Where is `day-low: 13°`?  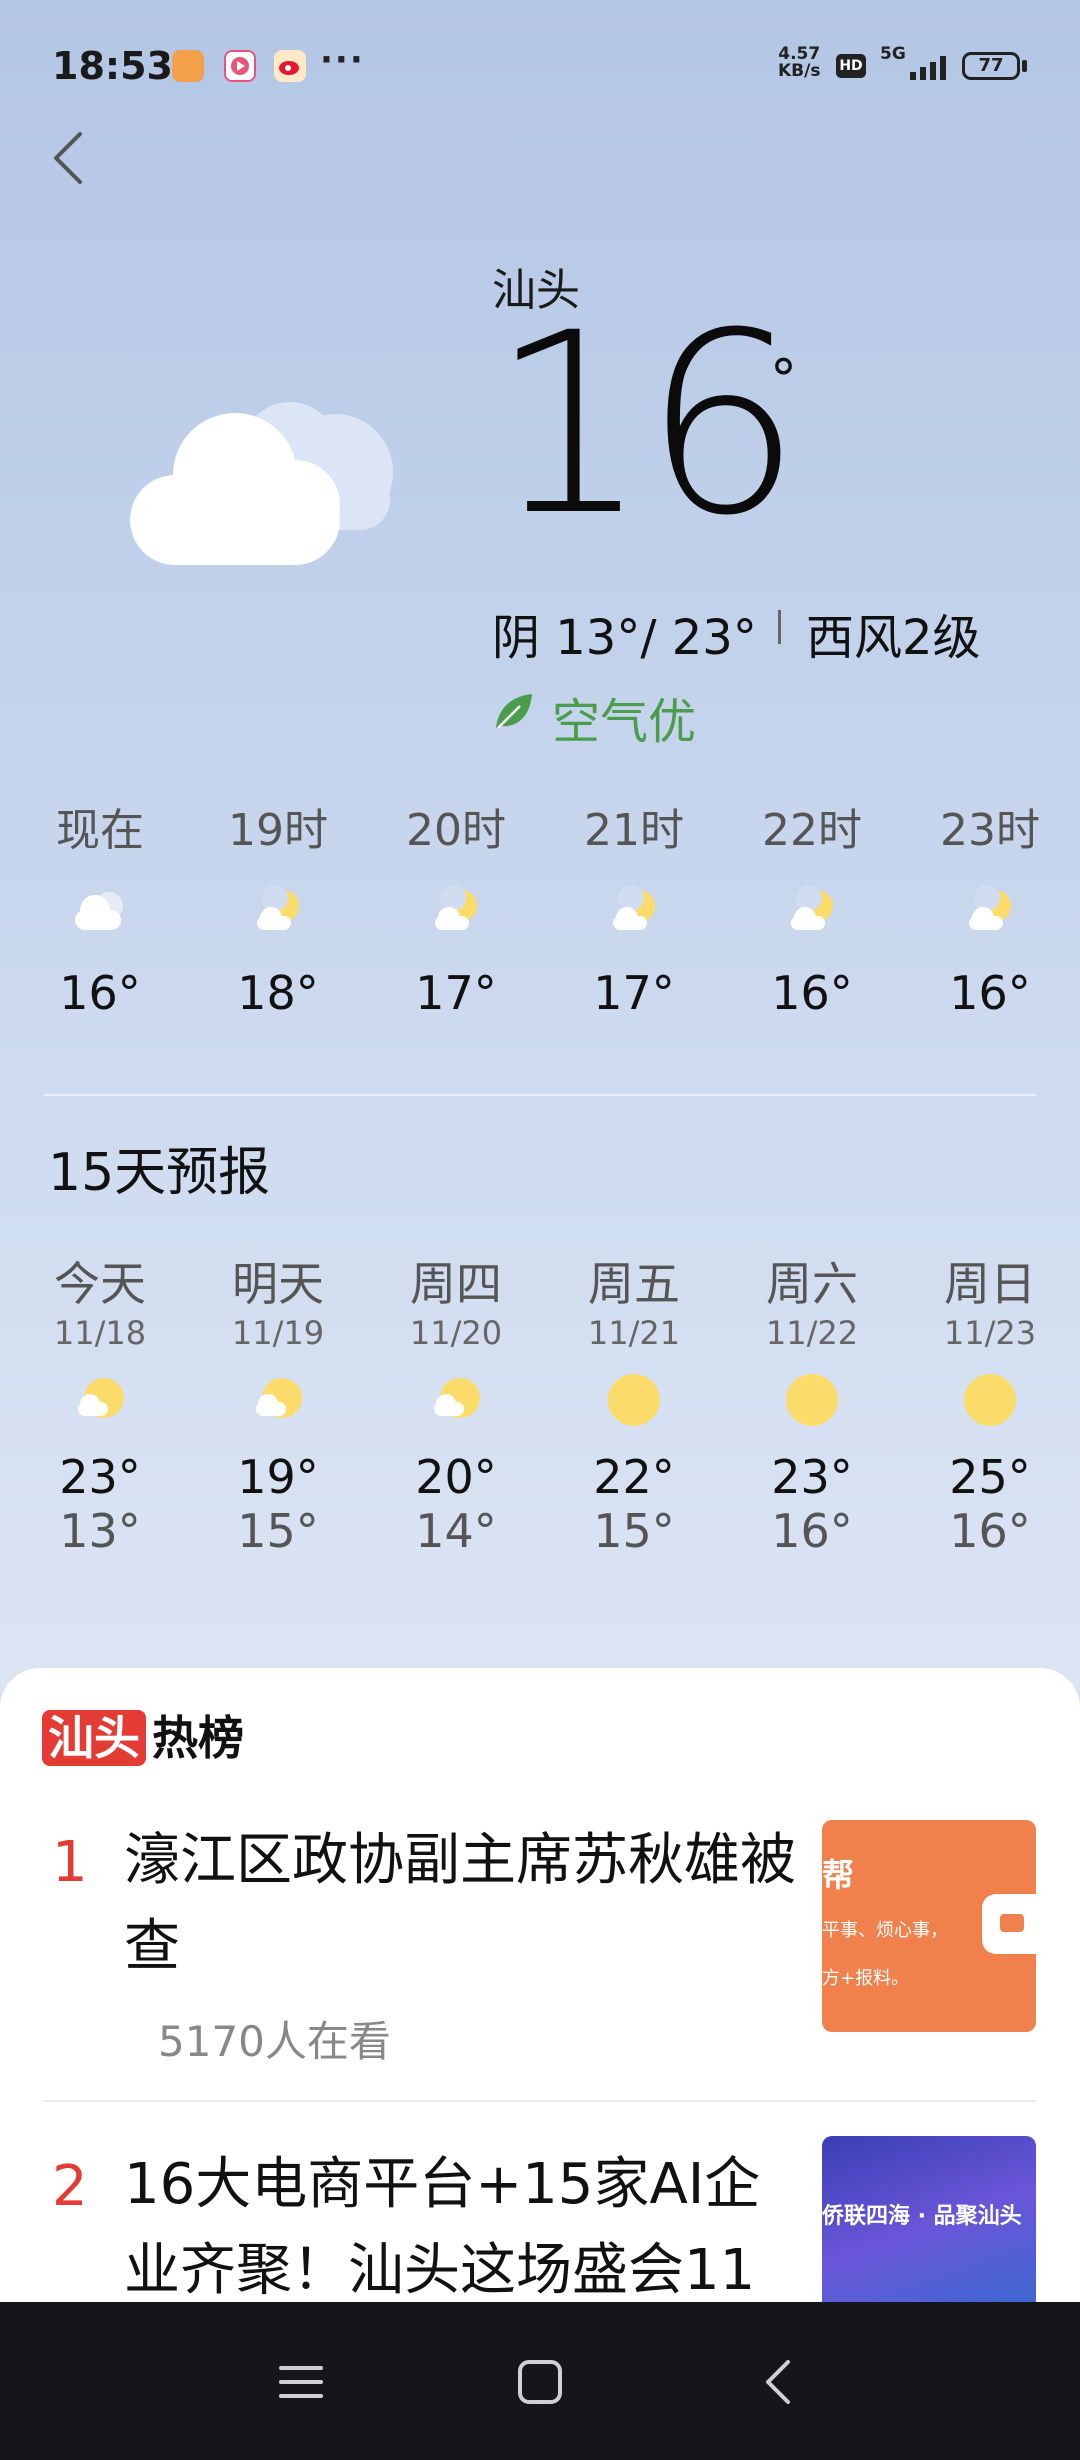 day-low: 13° is located at coordinates (100, 1531).